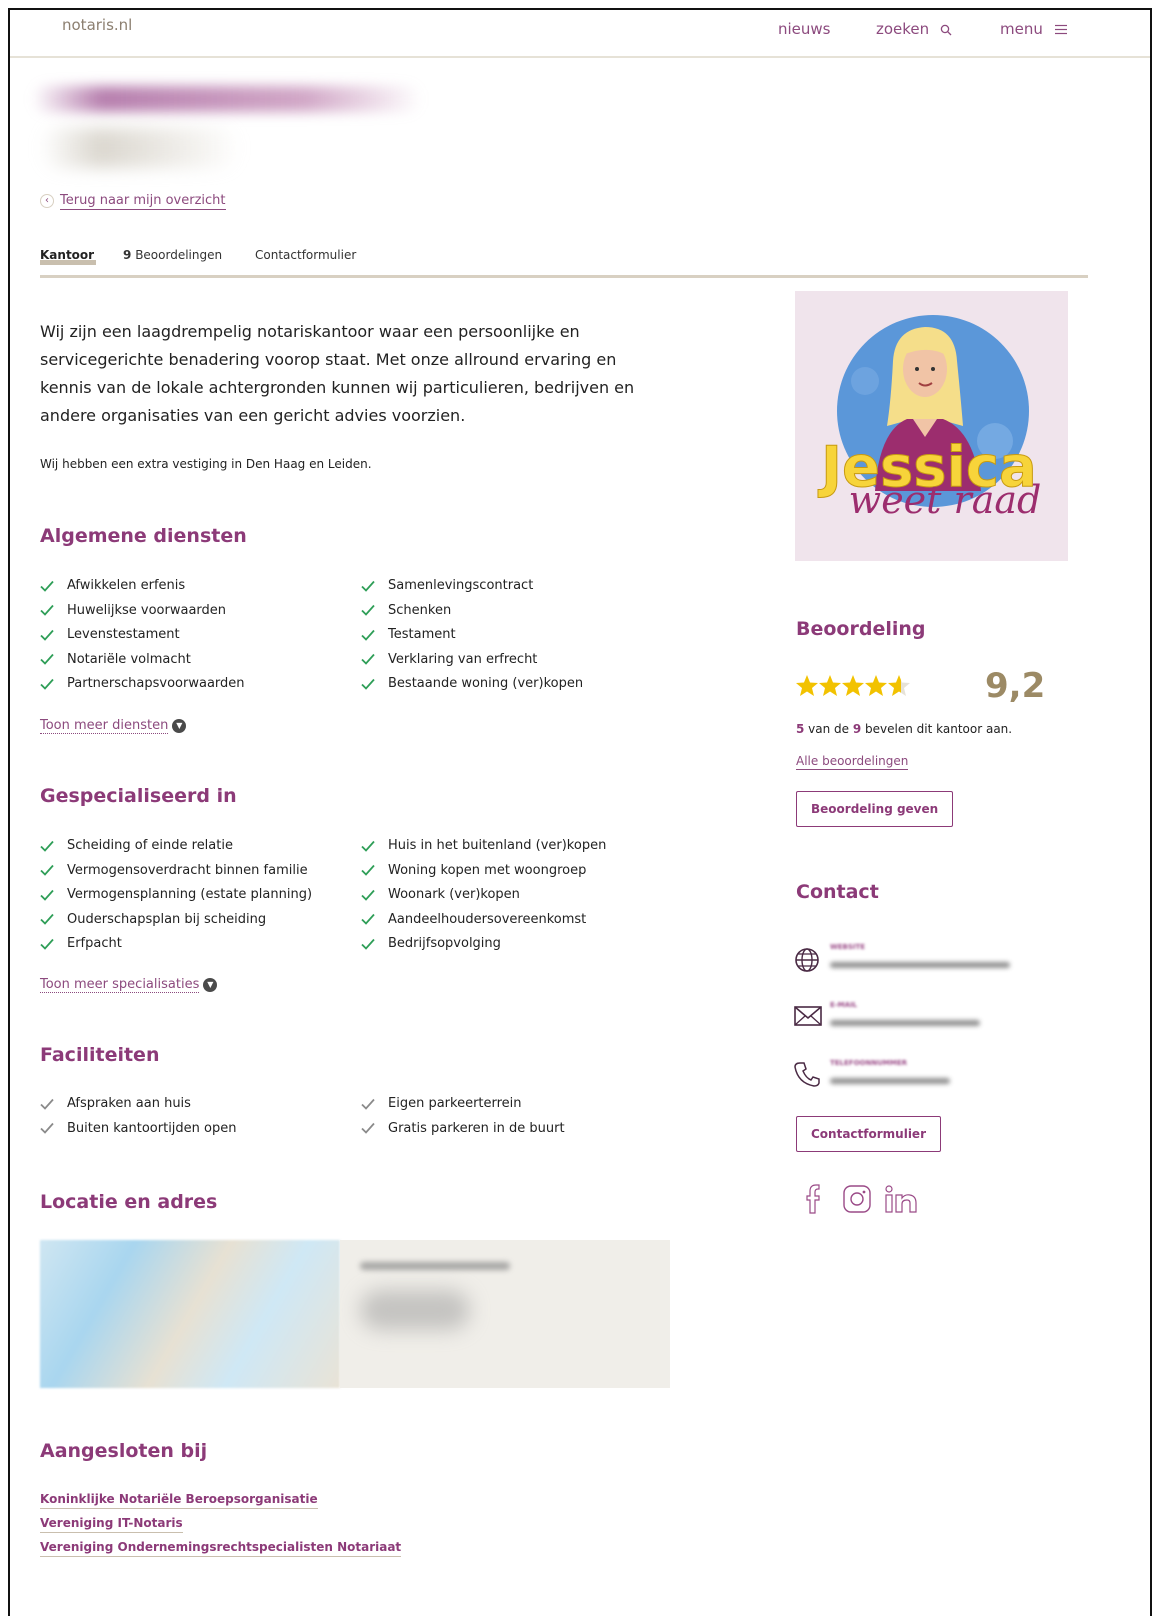 The height and width of the screenshot is (1616, 1152). I want to click on list-item: Scheiding of einde relatie, so click(176, 846).